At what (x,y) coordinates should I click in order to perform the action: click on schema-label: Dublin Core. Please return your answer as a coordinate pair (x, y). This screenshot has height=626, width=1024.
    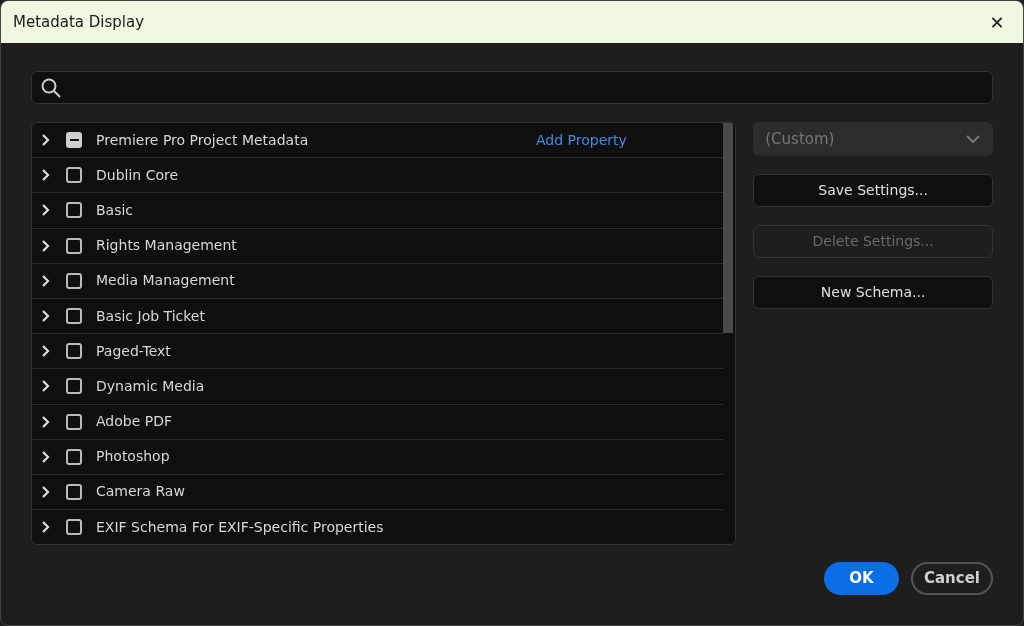
    Looking at the image, I should click on (138, 175).